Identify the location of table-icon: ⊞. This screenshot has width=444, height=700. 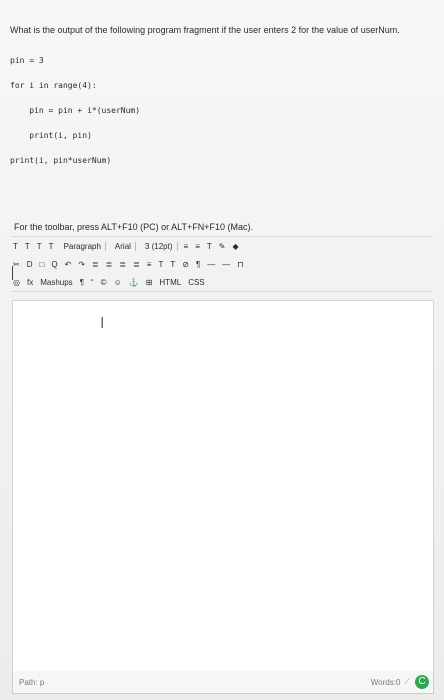
(149, 282).